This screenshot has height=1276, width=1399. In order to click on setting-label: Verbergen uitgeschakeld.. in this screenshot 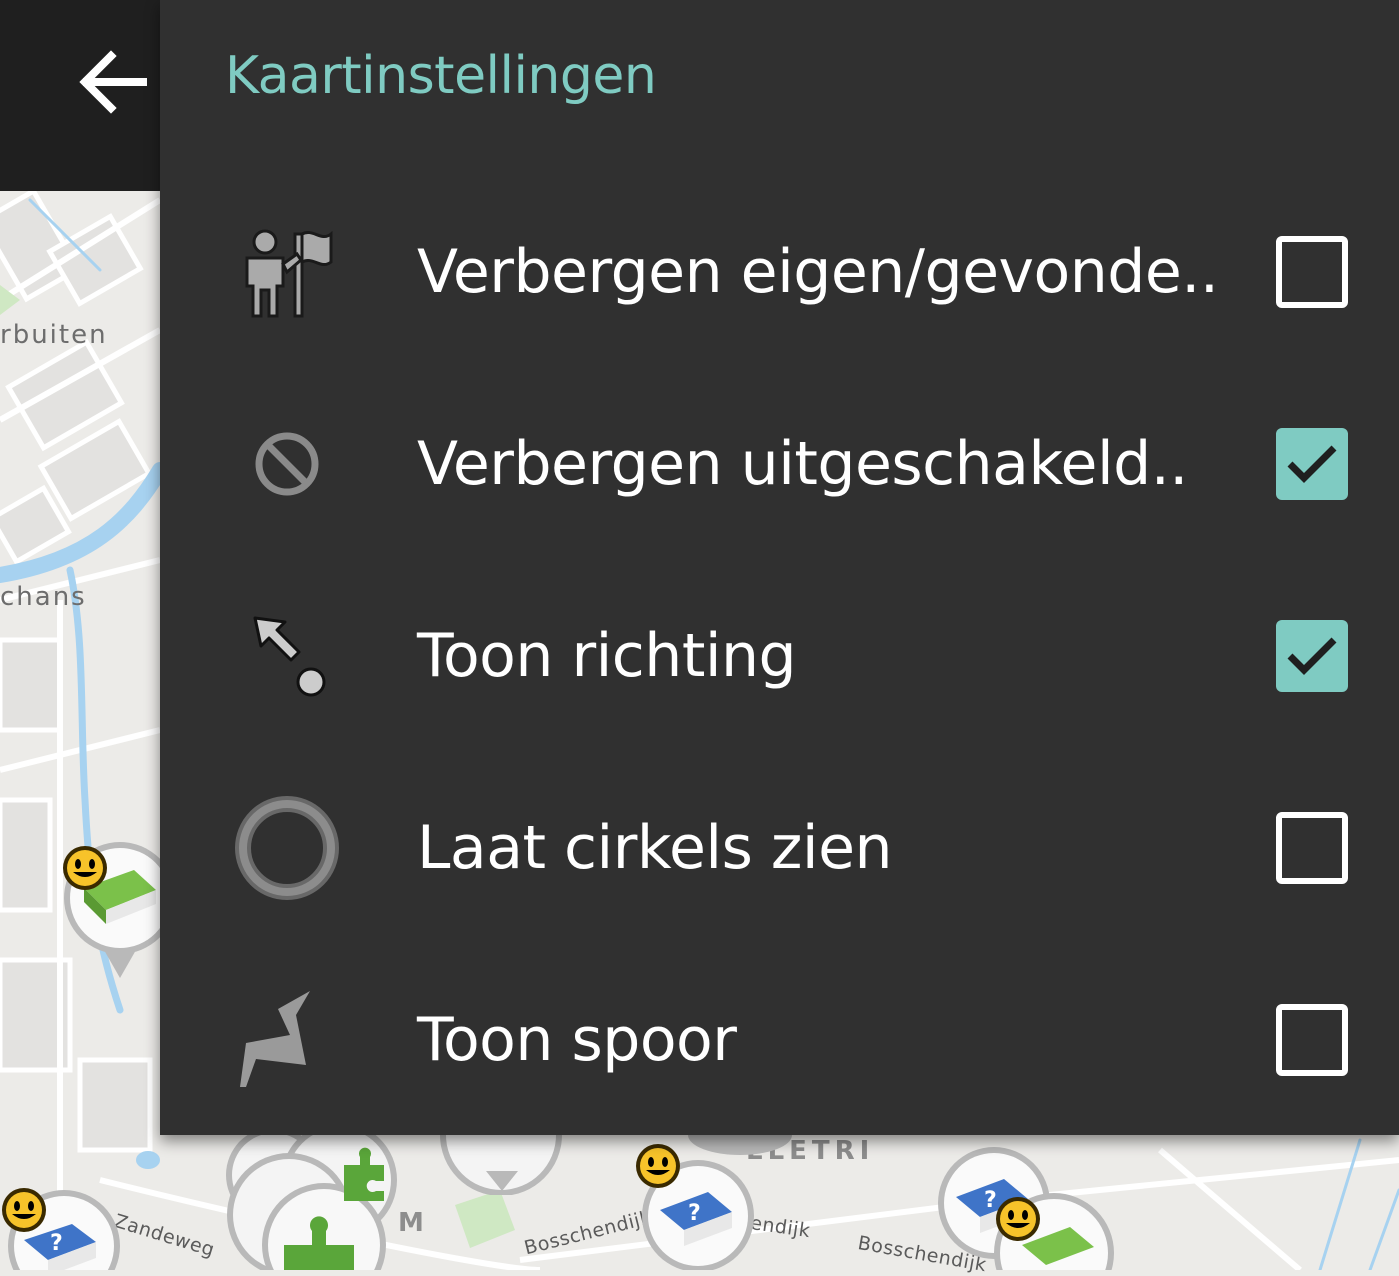, I will do `click(802, 464)`.